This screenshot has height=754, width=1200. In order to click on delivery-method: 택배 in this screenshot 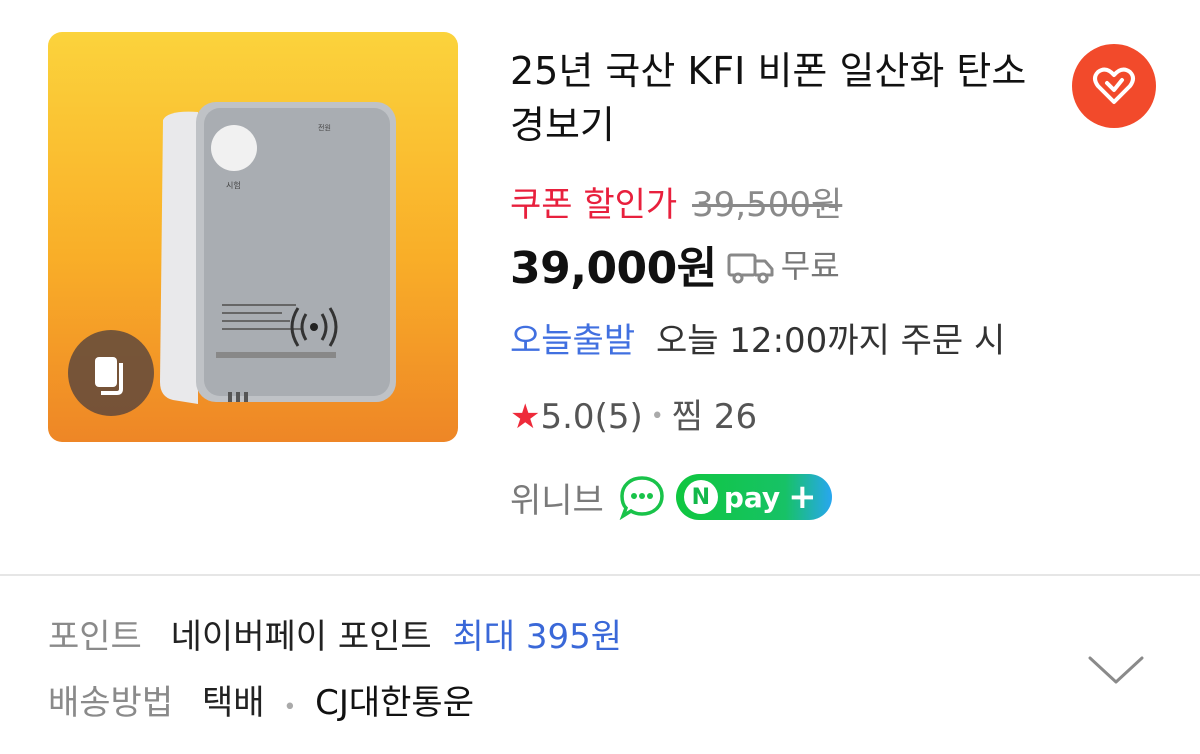, I will do `click(233, 703)`.